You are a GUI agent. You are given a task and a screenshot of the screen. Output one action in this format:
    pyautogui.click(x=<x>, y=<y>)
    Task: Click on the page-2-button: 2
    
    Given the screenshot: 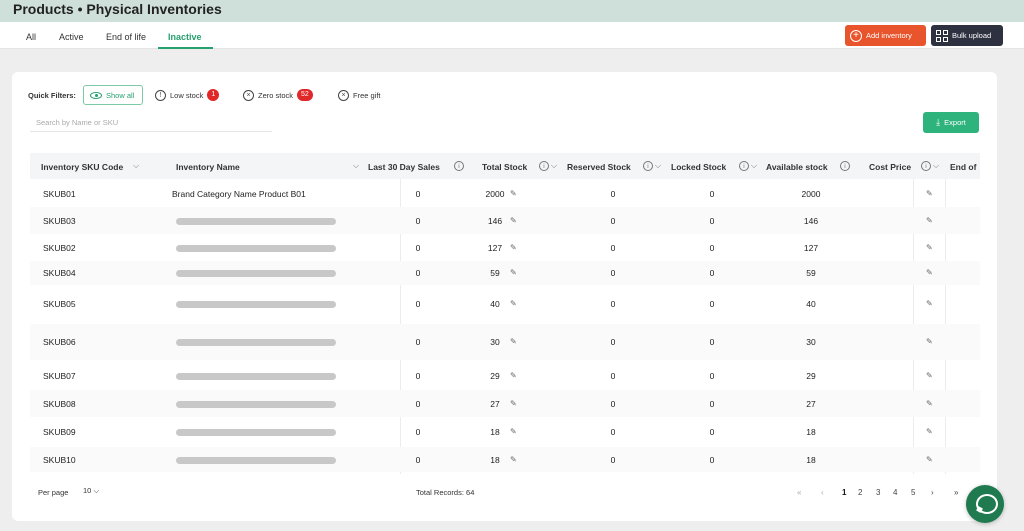 What is the action you would take?
    pyautogui.click(x=860, y=492)
    